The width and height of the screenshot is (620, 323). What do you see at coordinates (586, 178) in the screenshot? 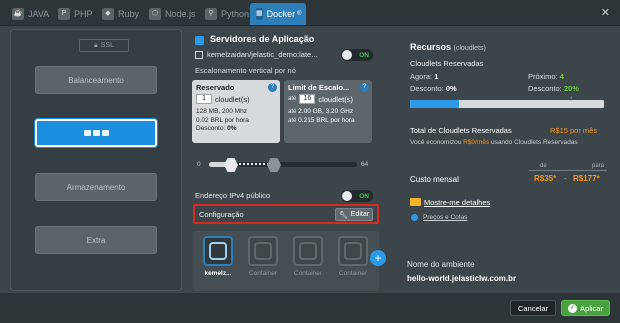
I see `monthly-cost-max: R$177*` at bounding box center [586, 178].